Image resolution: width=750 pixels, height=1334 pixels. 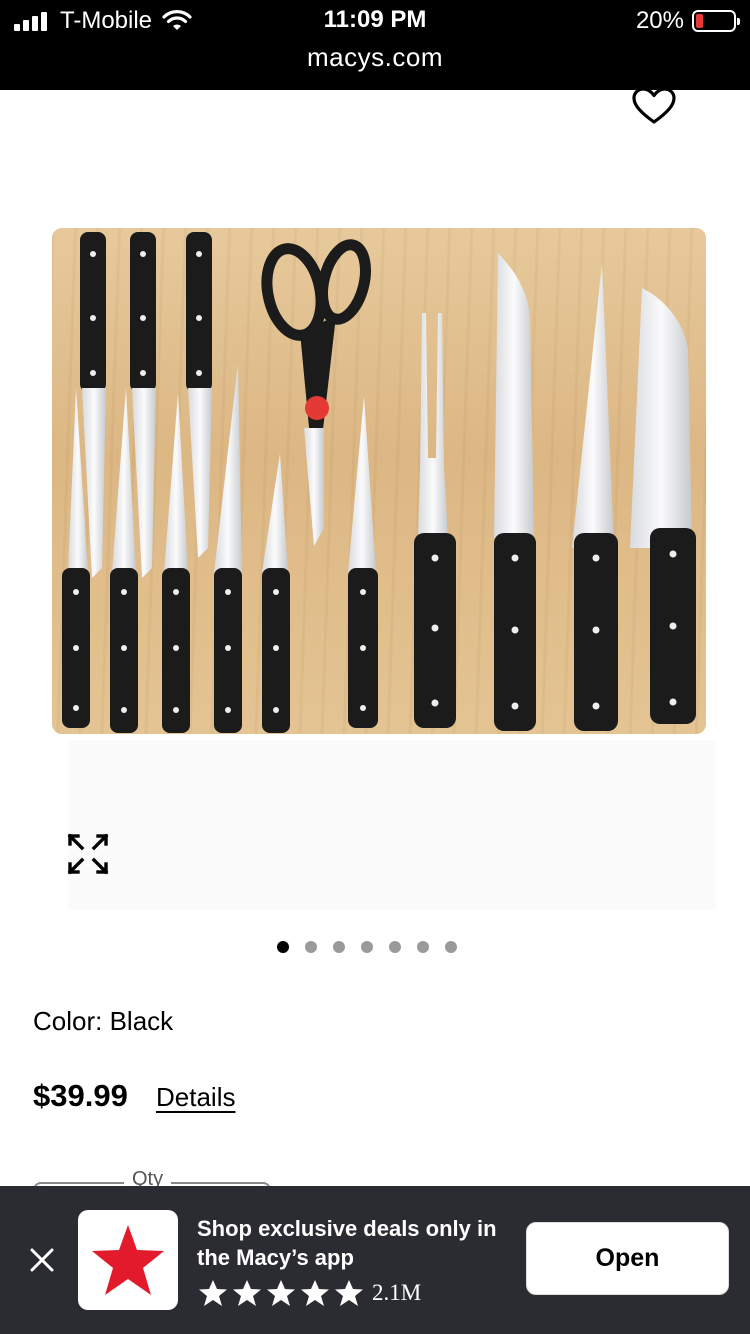 I want to click on close-icon, so click(x=42, y=1260).